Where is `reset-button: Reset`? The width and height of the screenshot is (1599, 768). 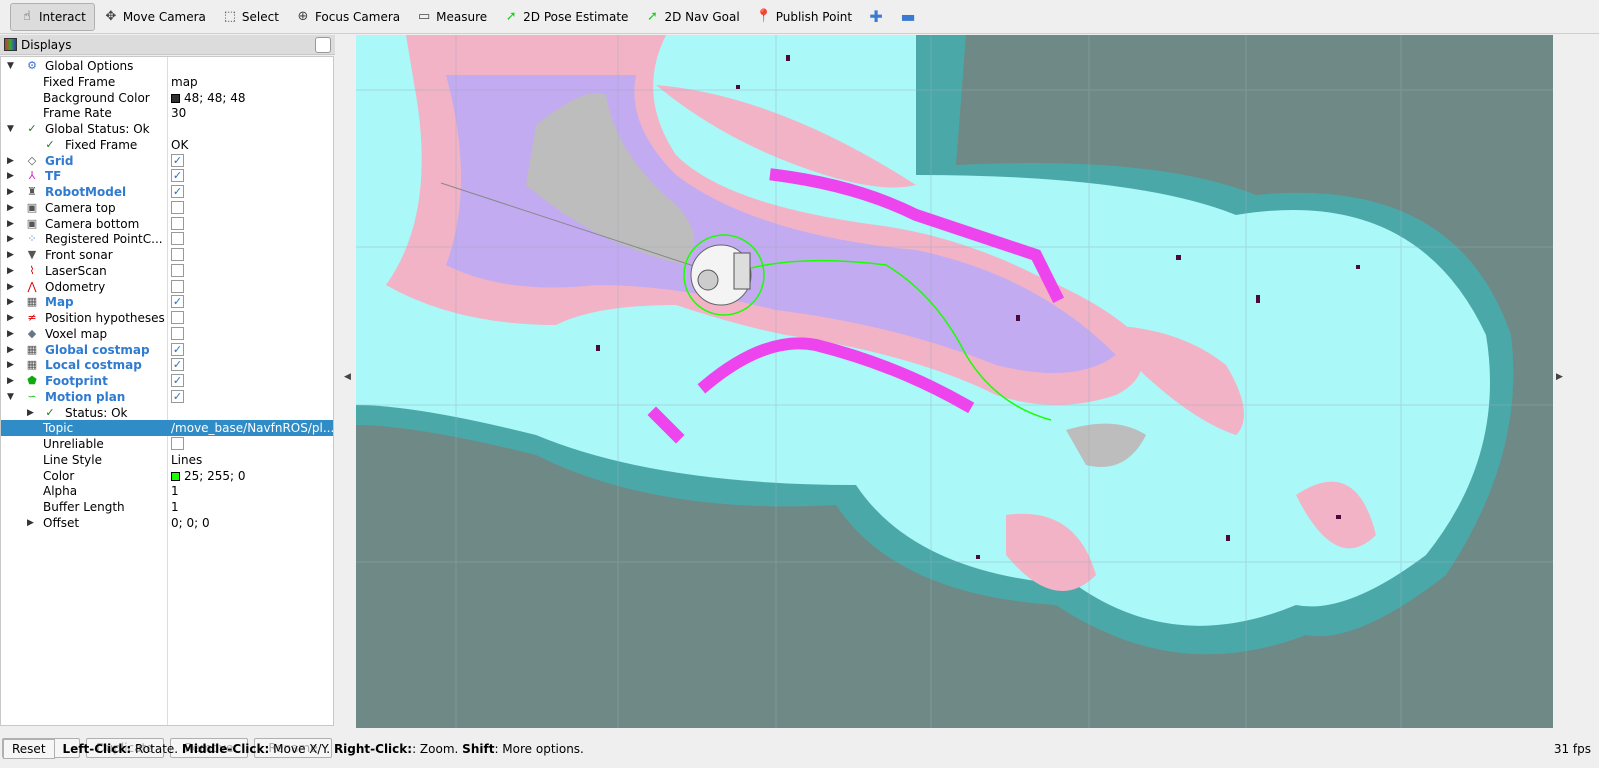
reset-button: Reset is located at coordinates (29, 749).